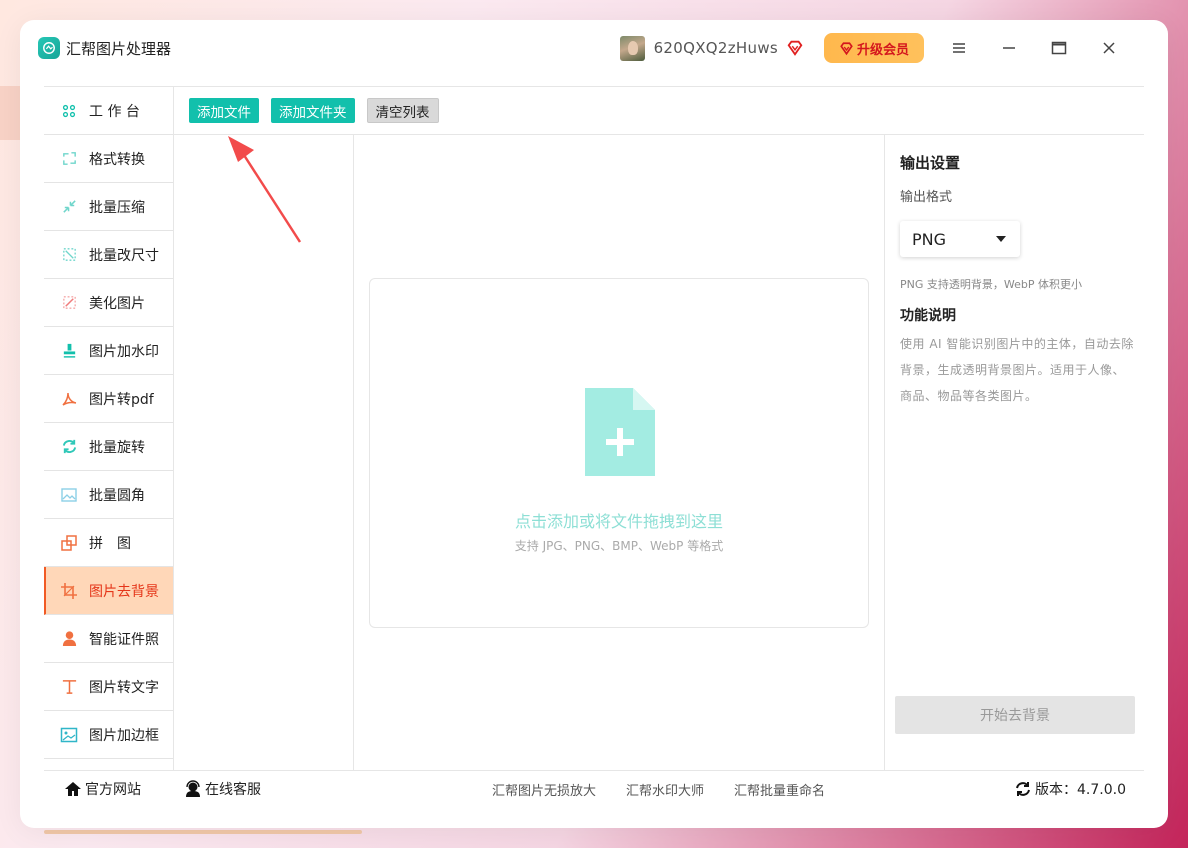 This screenshot has width=1188, height=848. Describe the element at coordinates (69, 639) in the screenshot. I see `person-icon` at that location.